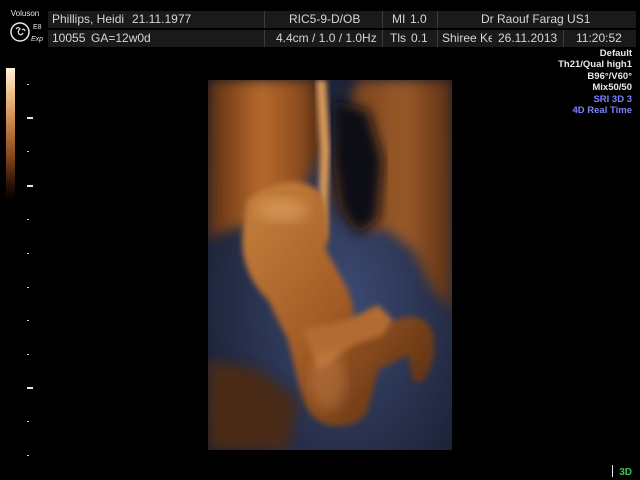  I want to click on info-line-quality: Th21/Qual high1, so click(595, 65).